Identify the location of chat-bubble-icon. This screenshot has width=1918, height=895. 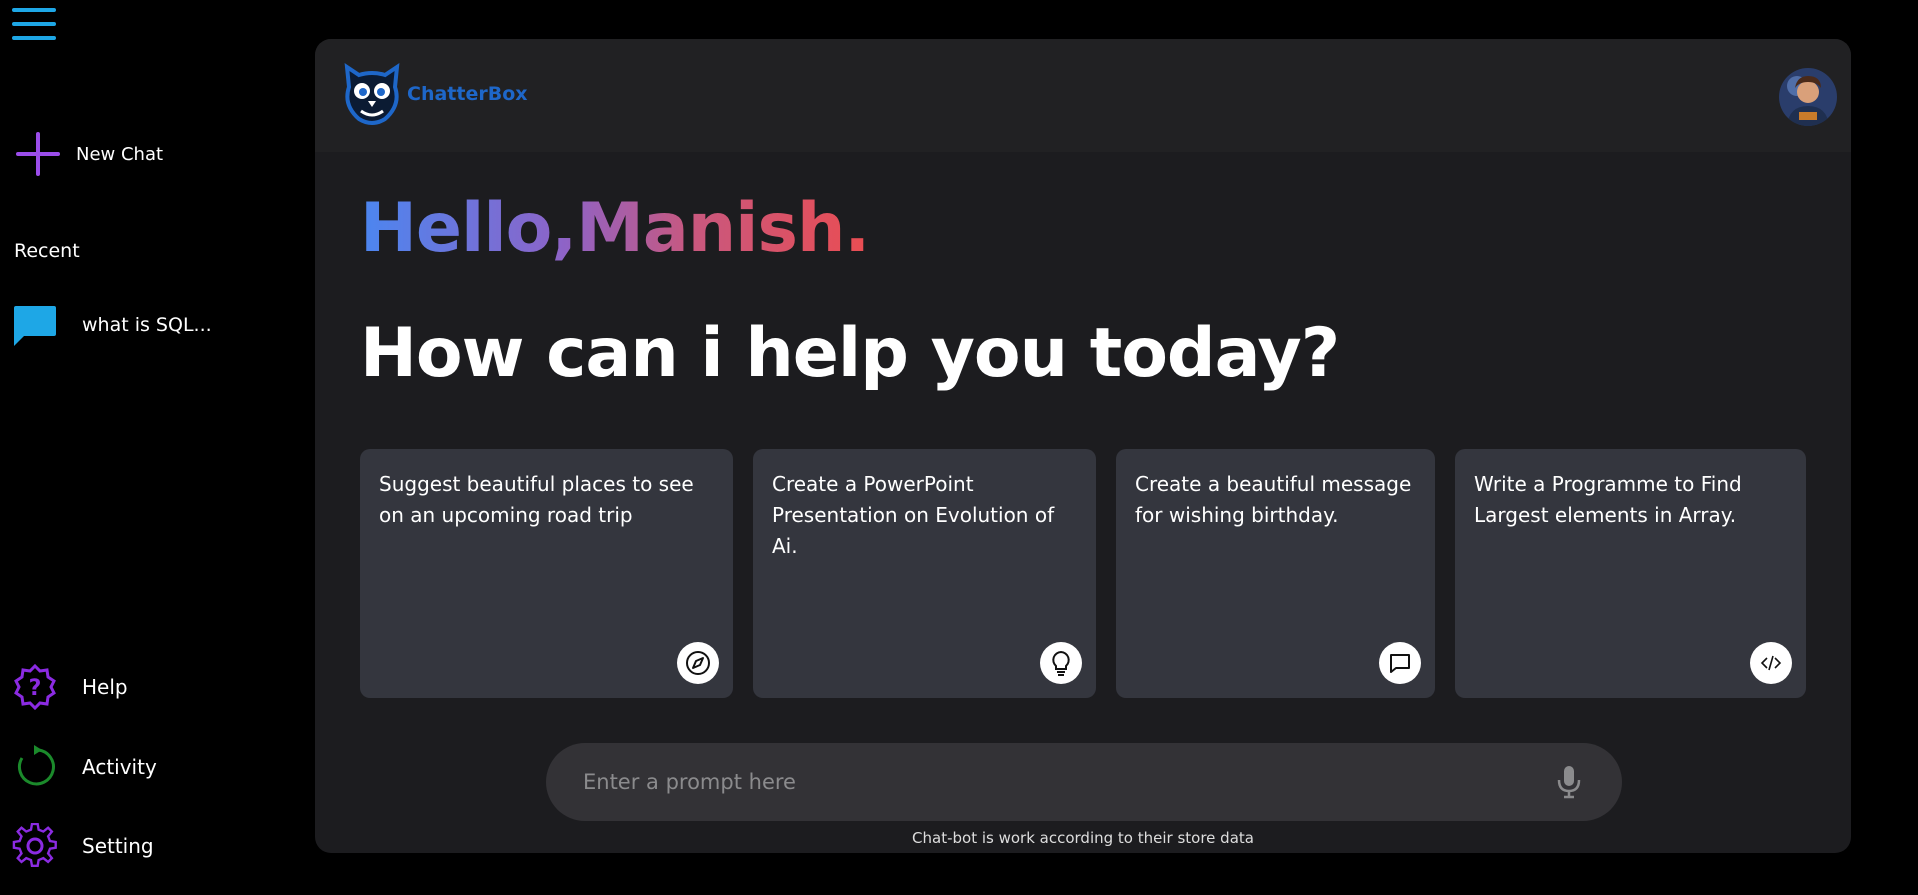
(35, 326).